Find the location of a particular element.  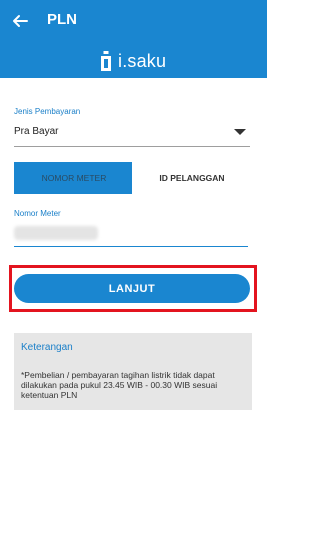

tab-nomor-meter-label: NOMOR METER is located at coordinates (74, 178).